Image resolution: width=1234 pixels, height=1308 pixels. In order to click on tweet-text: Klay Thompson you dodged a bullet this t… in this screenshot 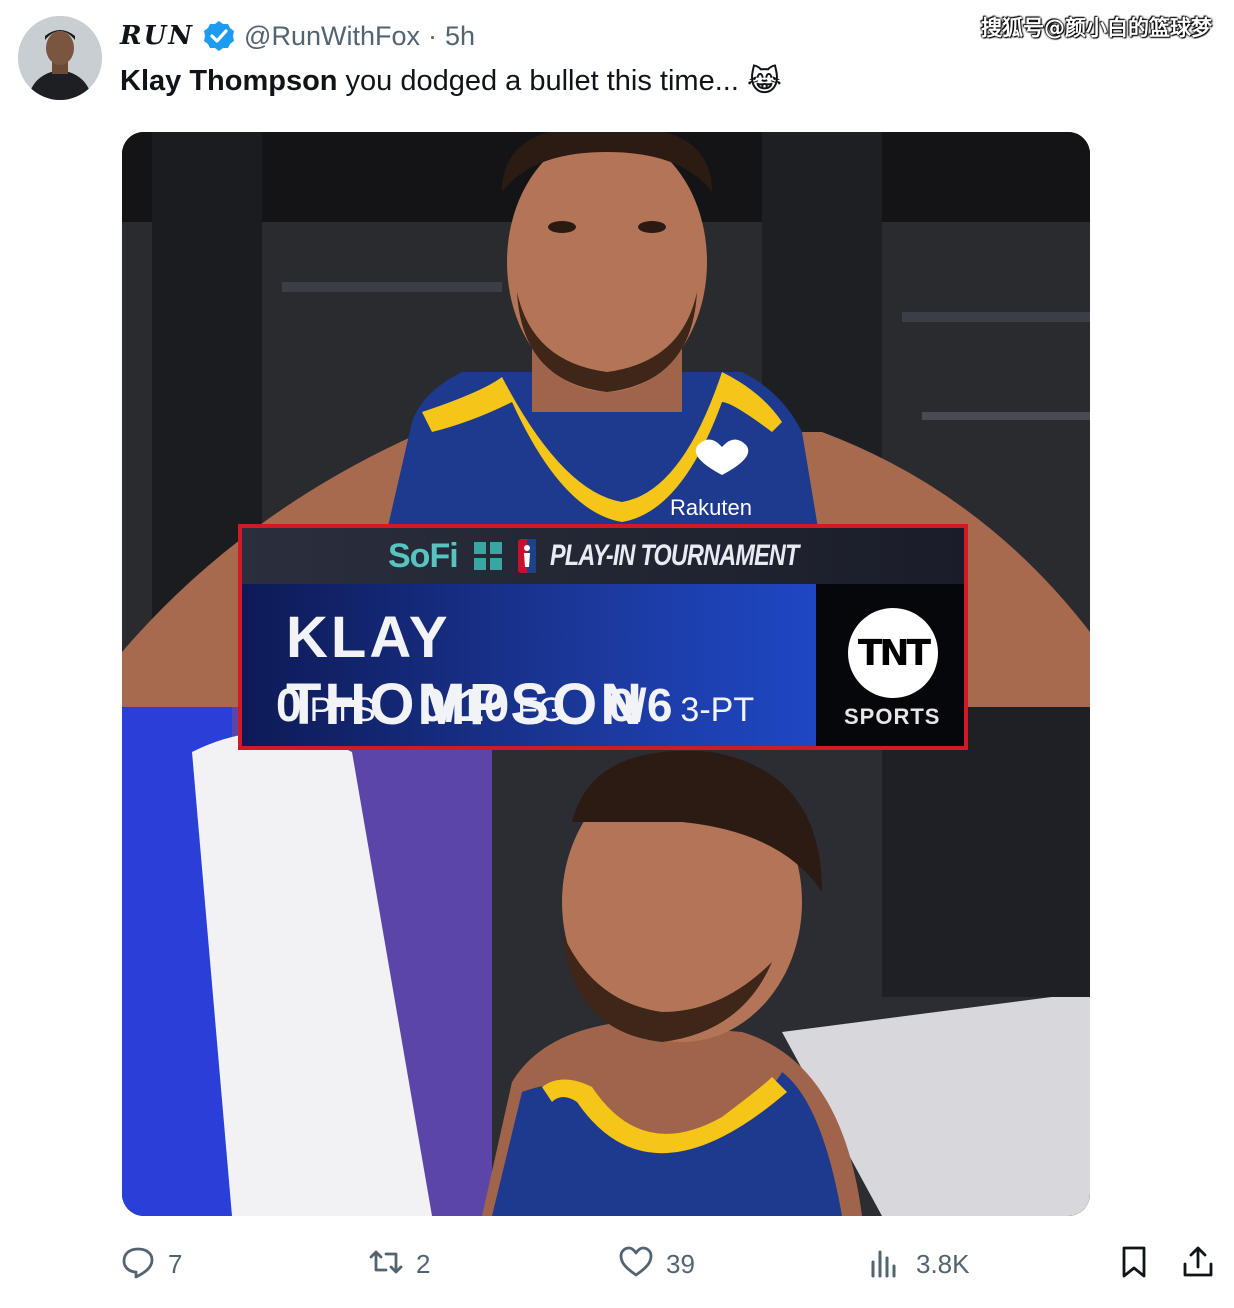, I will do `click(451, 81)`.